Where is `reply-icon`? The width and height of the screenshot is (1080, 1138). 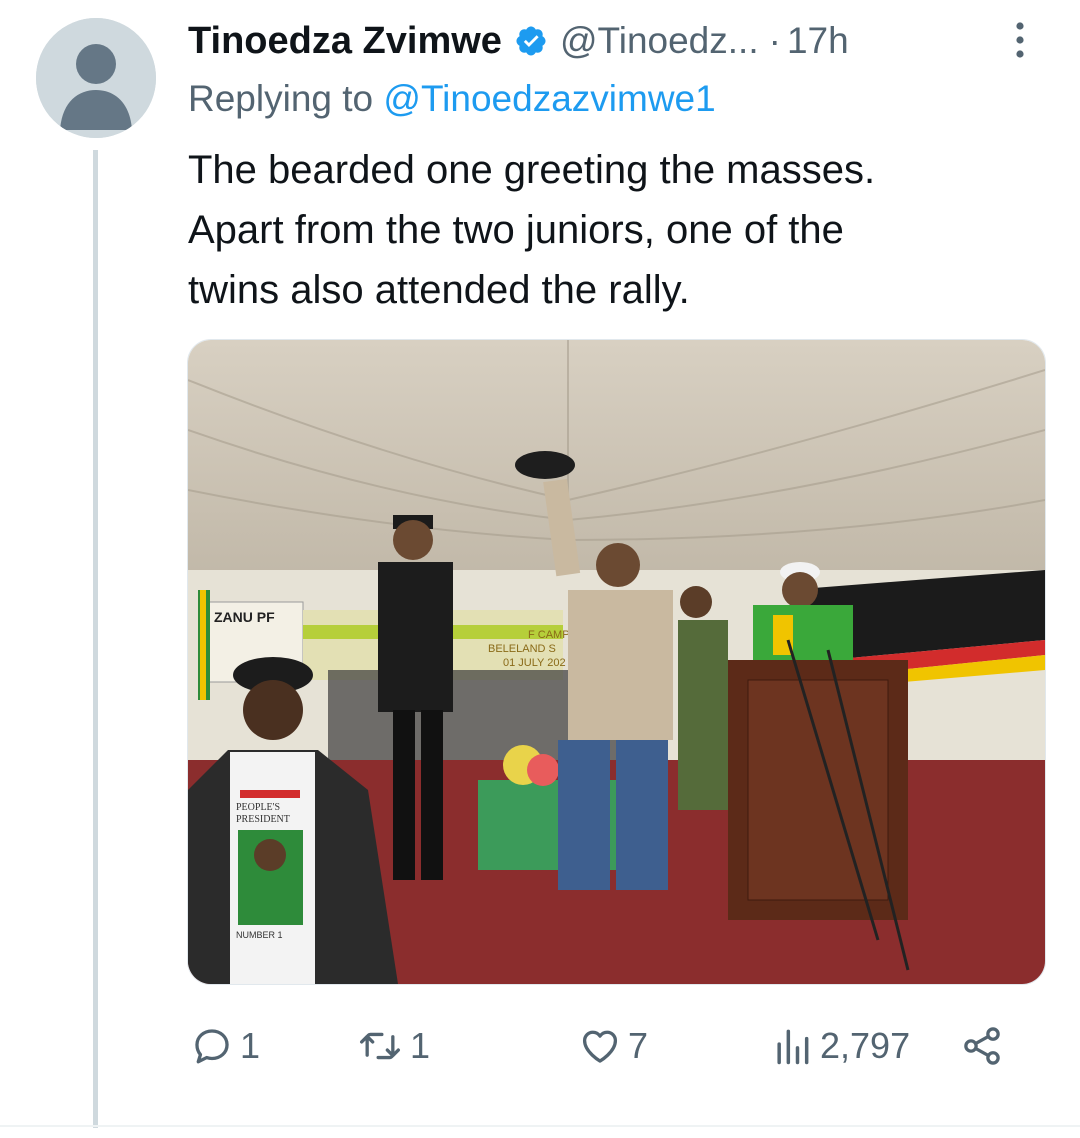
reply-icon is located at coordinates (212, 1046).